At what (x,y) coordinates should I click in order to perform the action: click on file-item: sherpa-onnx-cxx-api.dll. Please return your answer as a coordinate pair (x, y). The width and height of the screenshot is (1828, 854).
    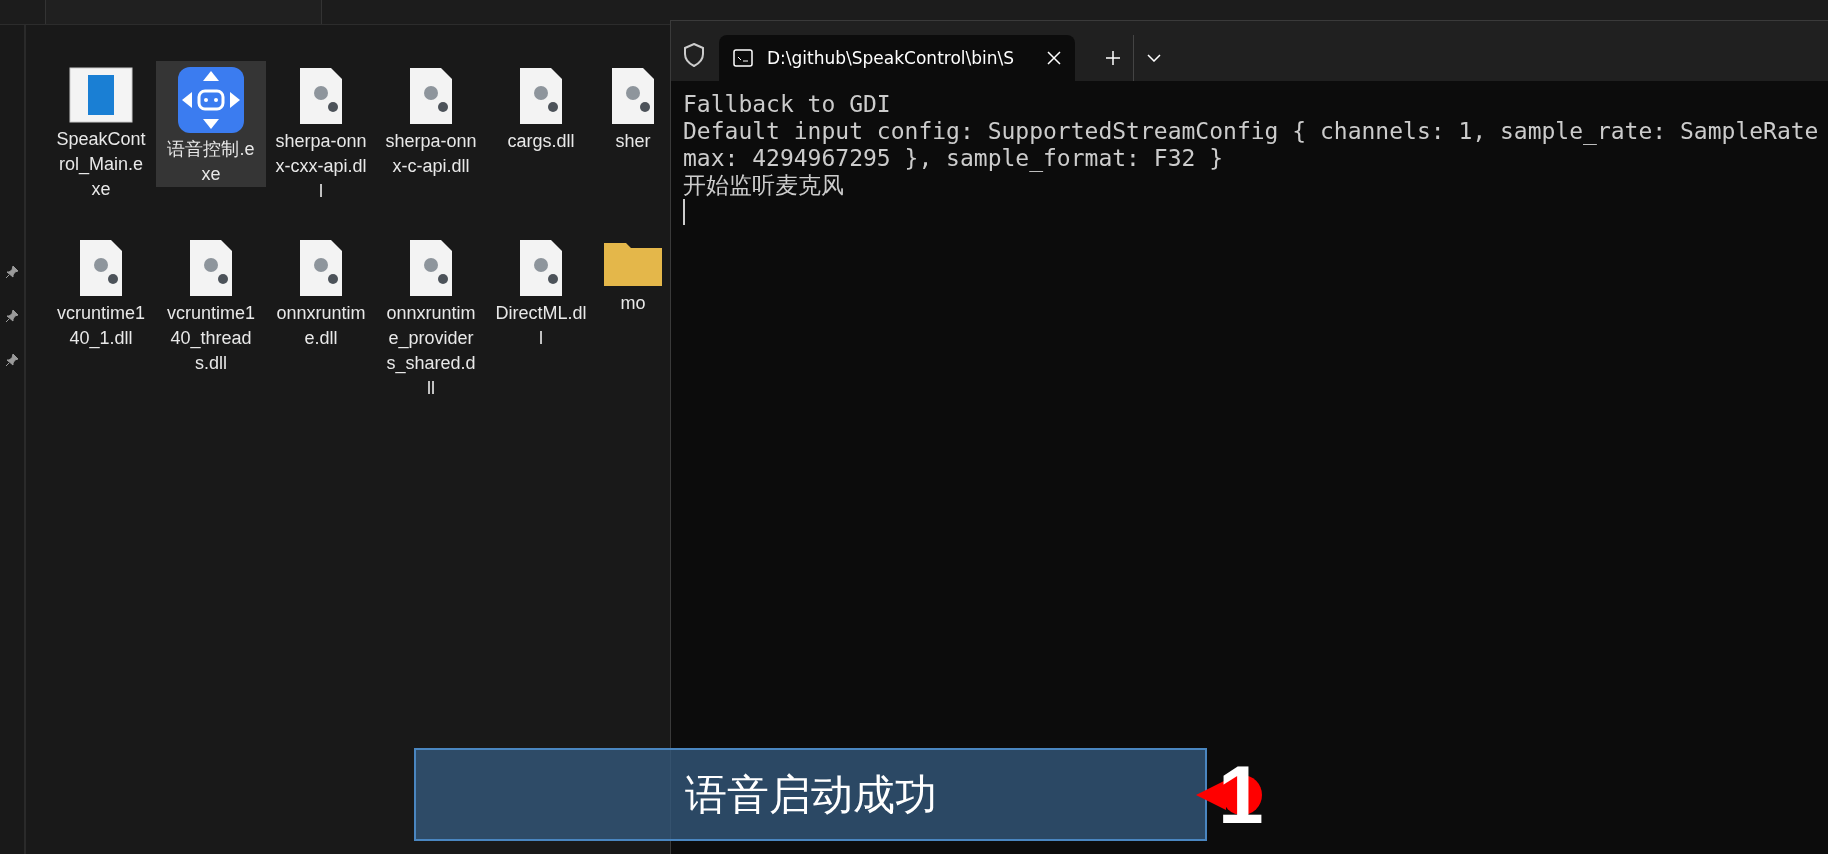
    Looking at the image, I should click on (321, 132).